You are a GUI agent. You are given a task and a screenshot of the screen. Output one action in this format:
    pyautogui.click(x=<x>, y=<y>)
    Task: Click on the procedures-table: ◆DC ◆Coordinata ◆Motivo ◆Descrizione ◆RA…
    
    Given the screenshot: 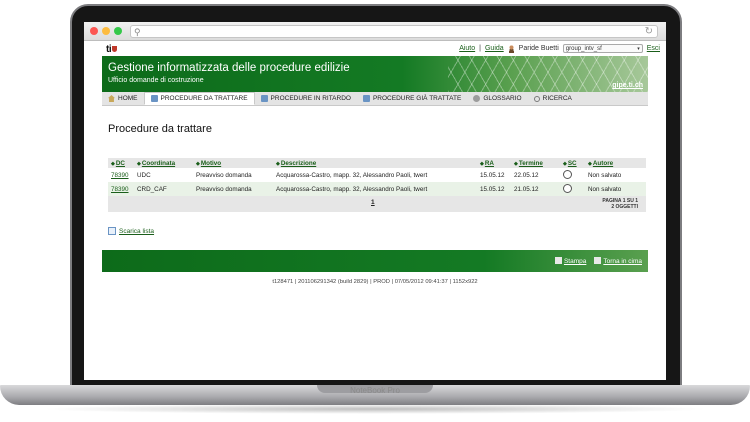 What is the action you would take?
    pyautogui.click(x=377, y=185)
    